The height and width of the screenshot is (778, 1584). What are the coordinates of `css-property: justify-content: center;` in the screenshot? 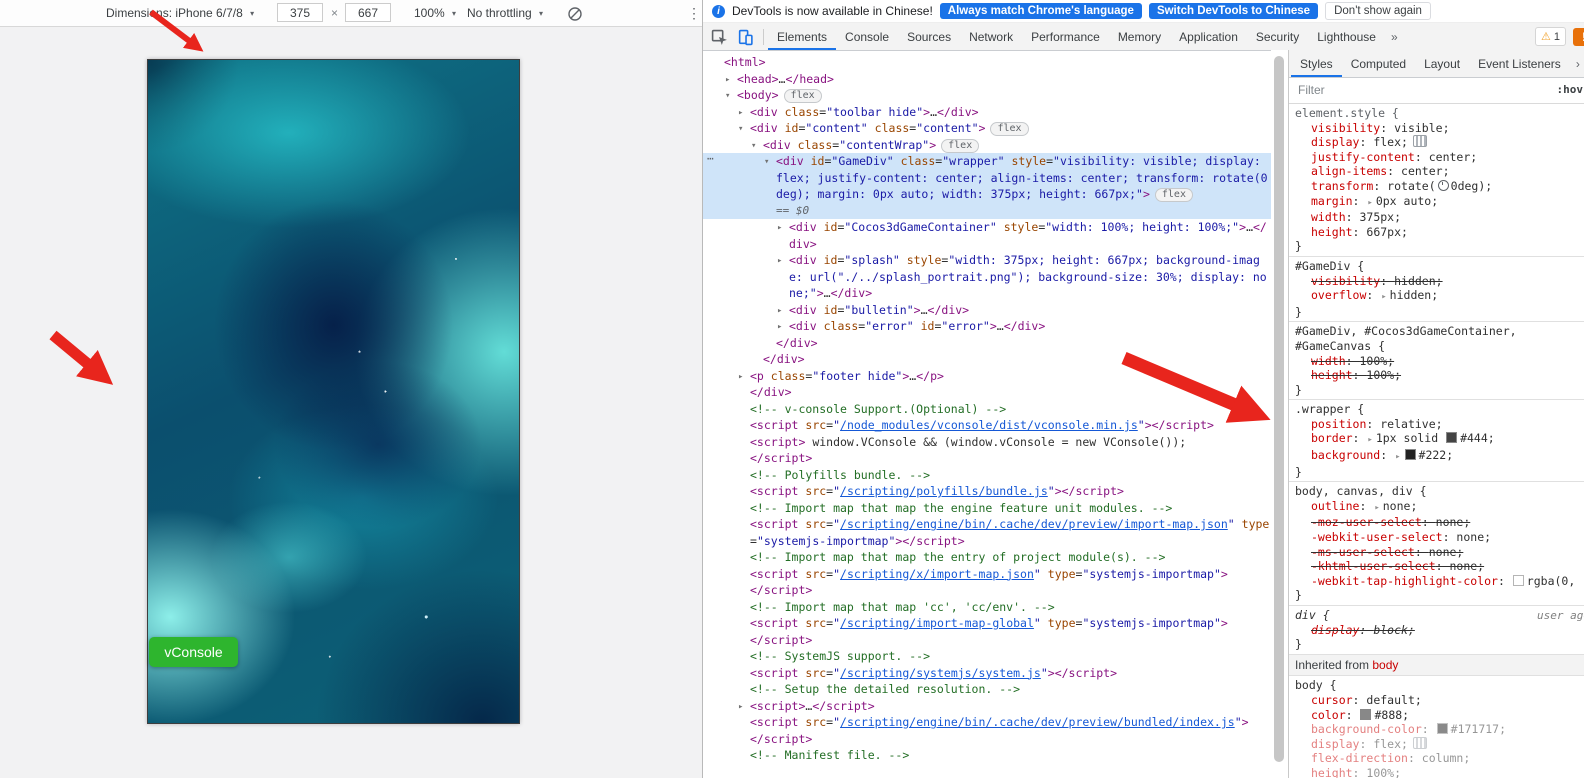 It's located at (1436, 157).